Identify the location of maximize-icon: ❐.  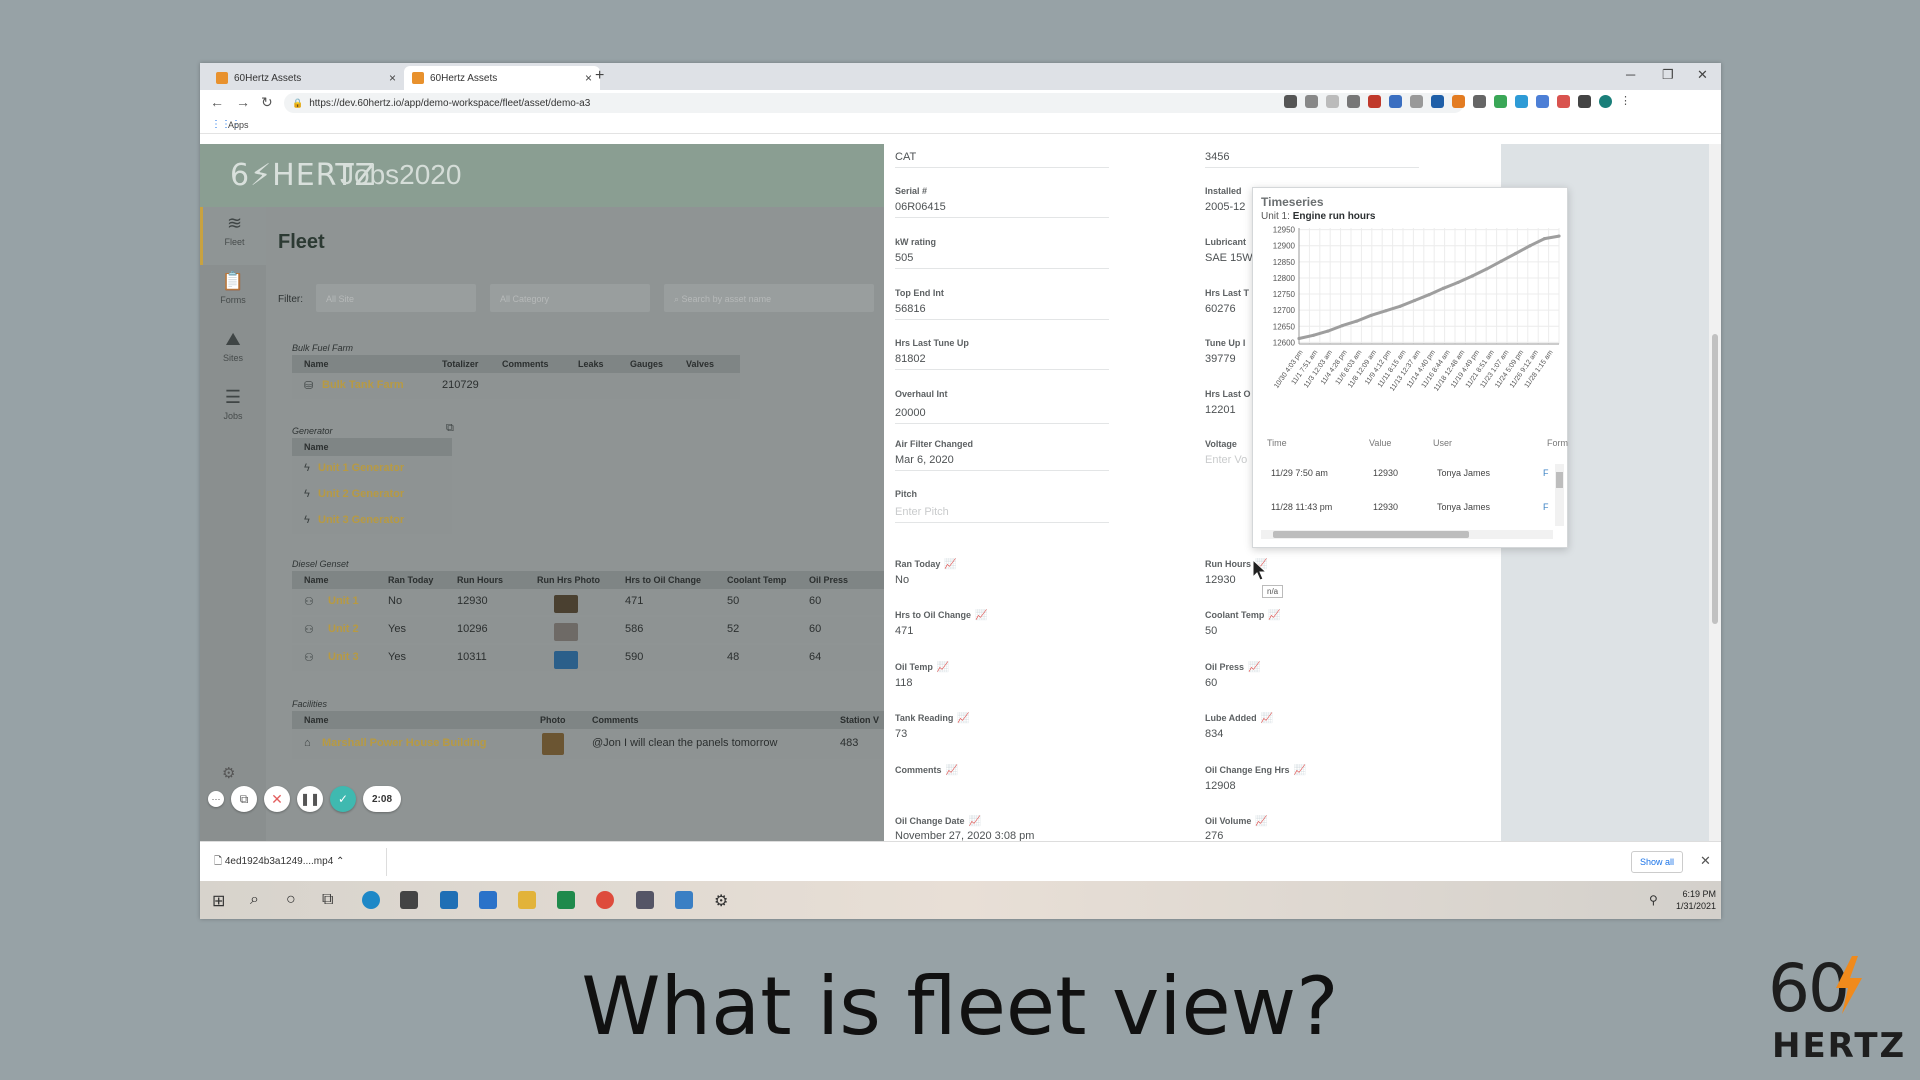
(1668, 75).